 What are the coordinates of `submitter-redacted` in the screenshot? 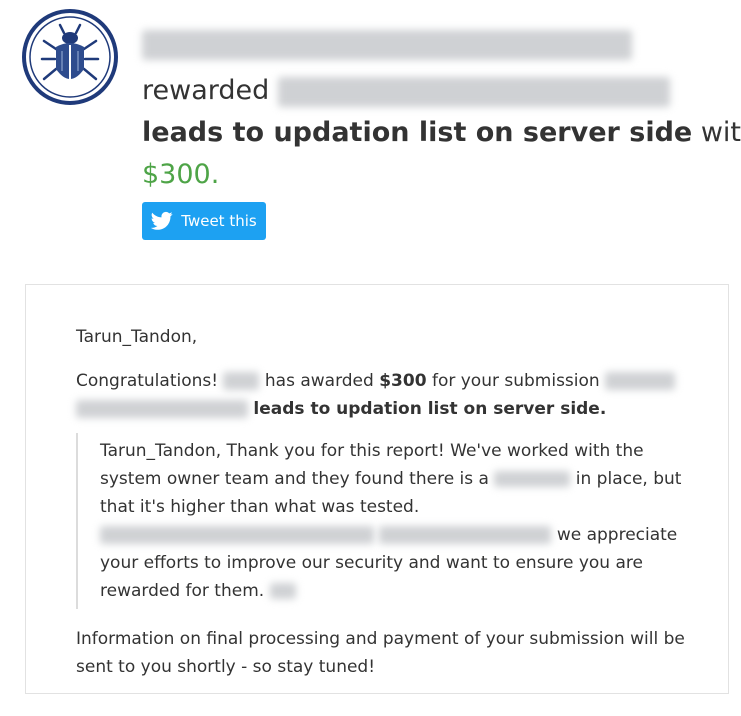 It's located at (473, 91).